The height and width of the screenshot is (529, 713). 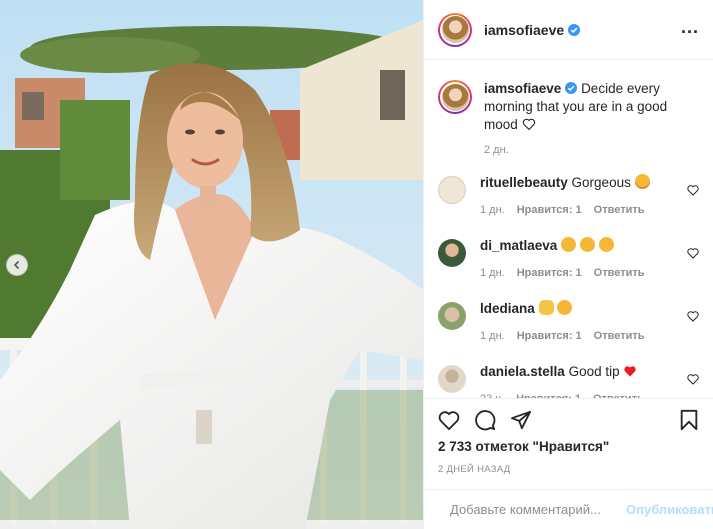 What do you see at coordinates (531, 88) in the screenshot?
I see `caption-username: iamsofiaeve` at bounding box center [531, 88].